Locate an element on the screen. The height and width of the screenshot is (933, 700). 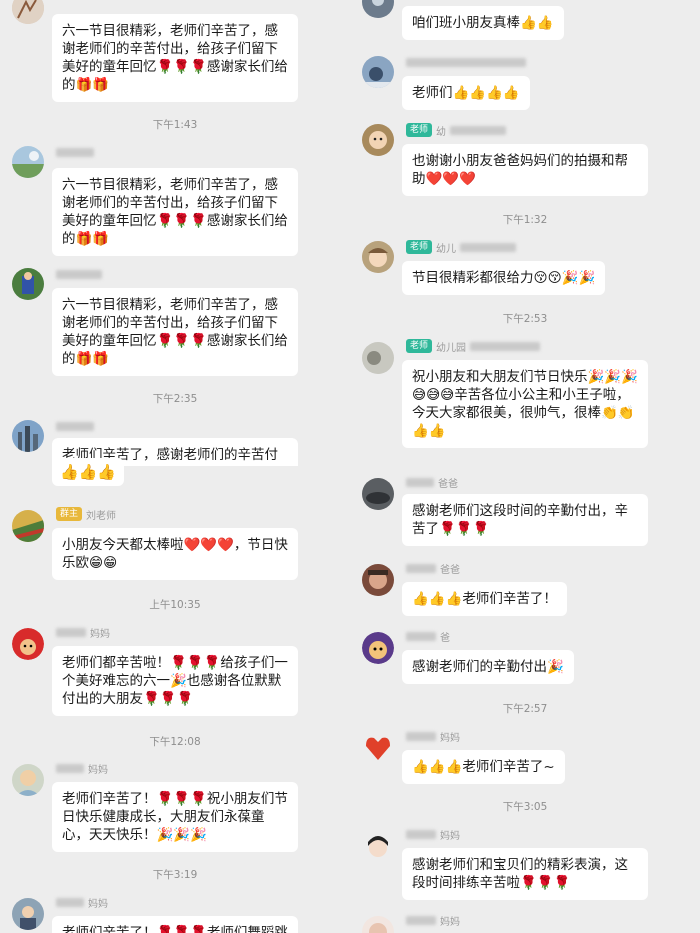
sender-name-text: 爸 is located at coordinates (445, 638).